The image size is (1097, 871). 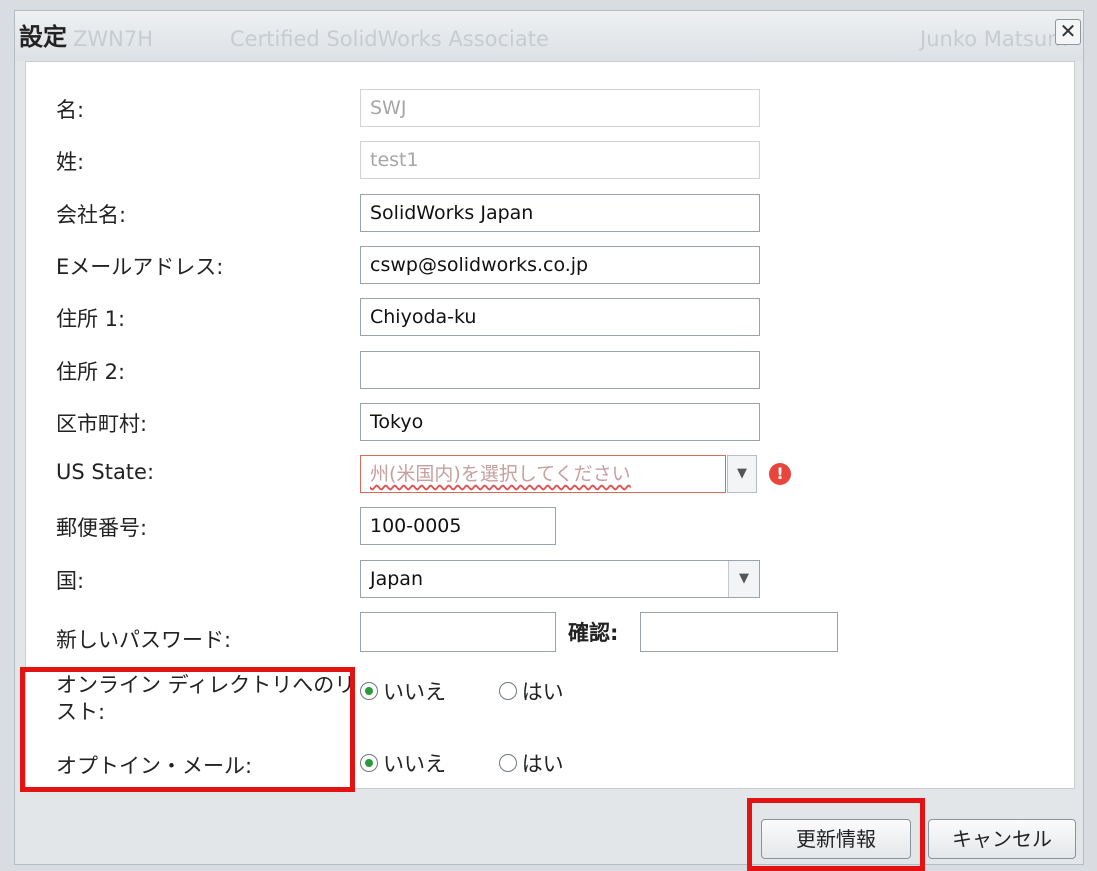 I want to click on email-label: Eメールアドレス:, so click(x=140, y=267).